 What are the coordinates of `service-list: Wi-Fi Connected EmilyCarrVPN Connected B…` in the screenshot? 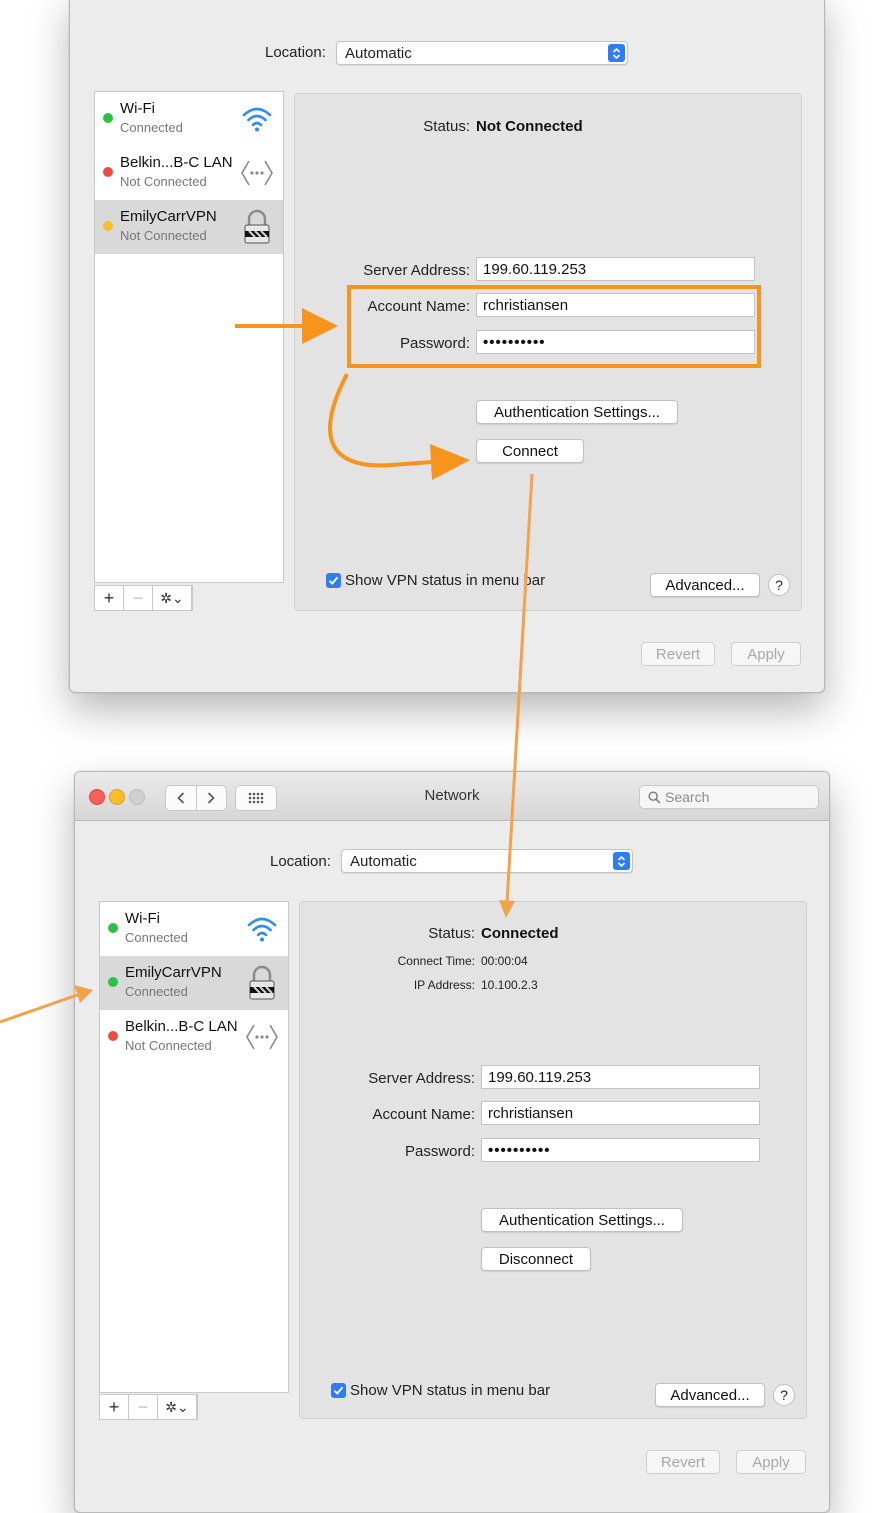 It's located at (194, 1147).